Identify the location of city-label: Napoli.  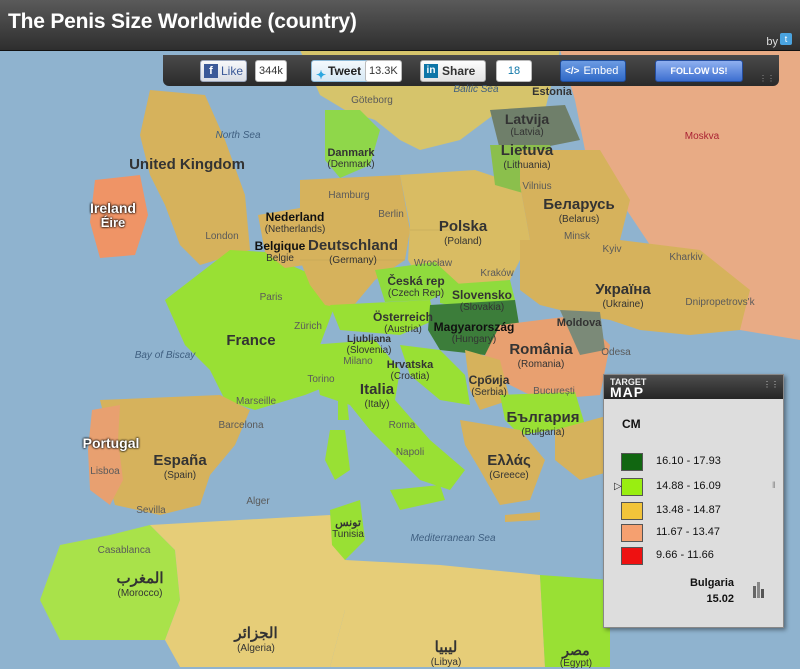
(410, 452).